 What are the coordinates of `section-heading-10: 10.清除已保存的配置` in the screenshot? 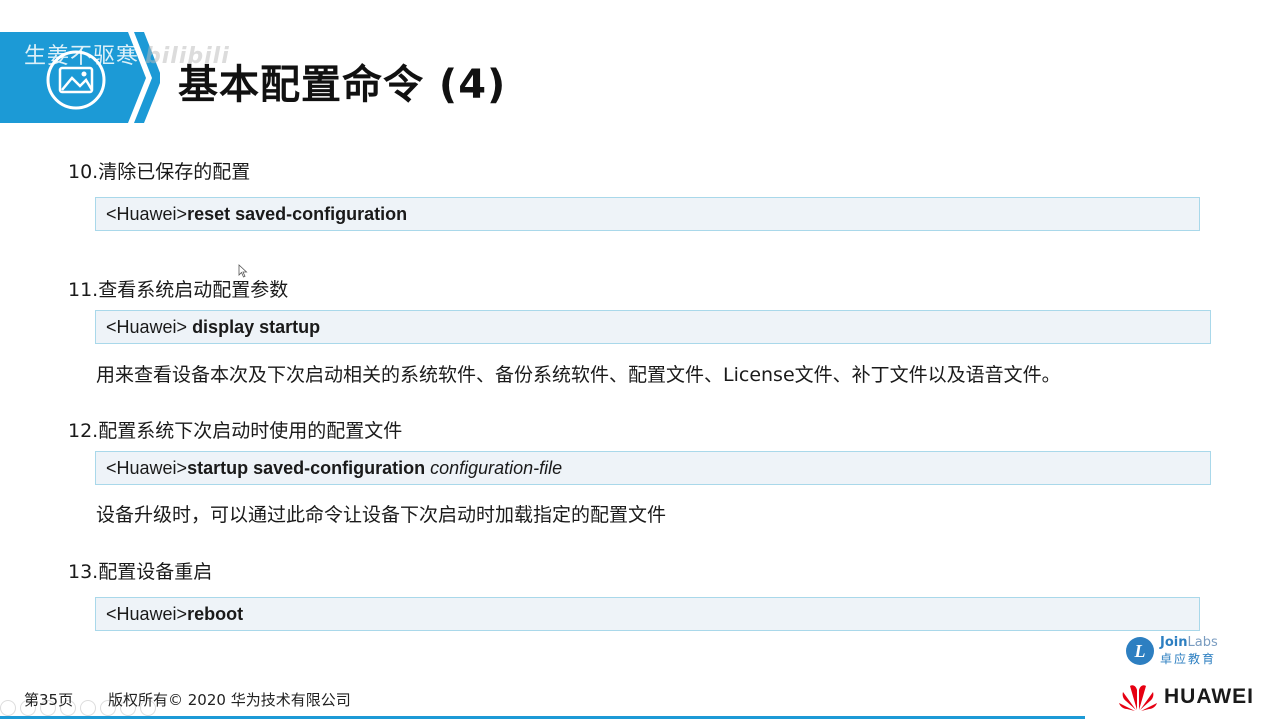 It's located at (159, 172).